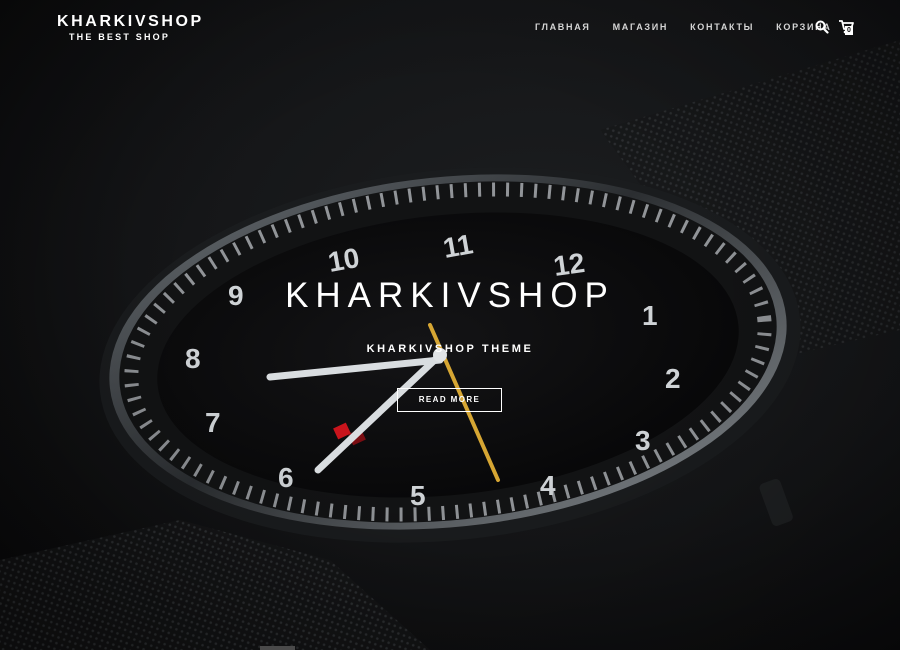  Describe the element at coordinates (641, 27) in the screenshot. I see `nav-item-shop: МАГАЗИН` at that location.